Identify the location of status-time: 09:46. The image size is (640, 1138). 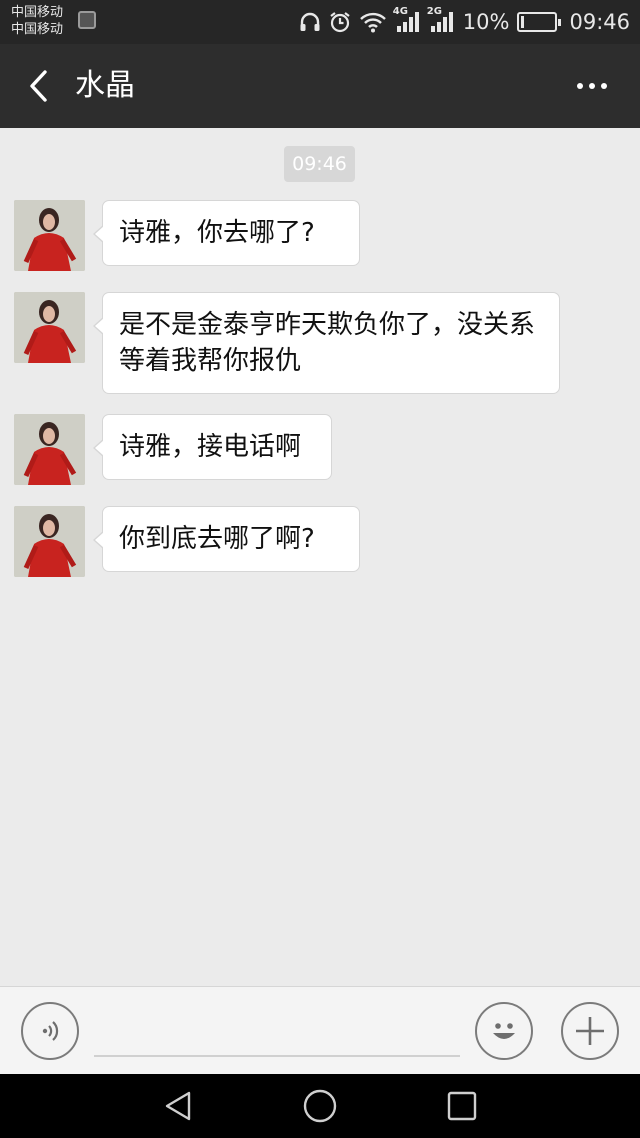
(599, 22).